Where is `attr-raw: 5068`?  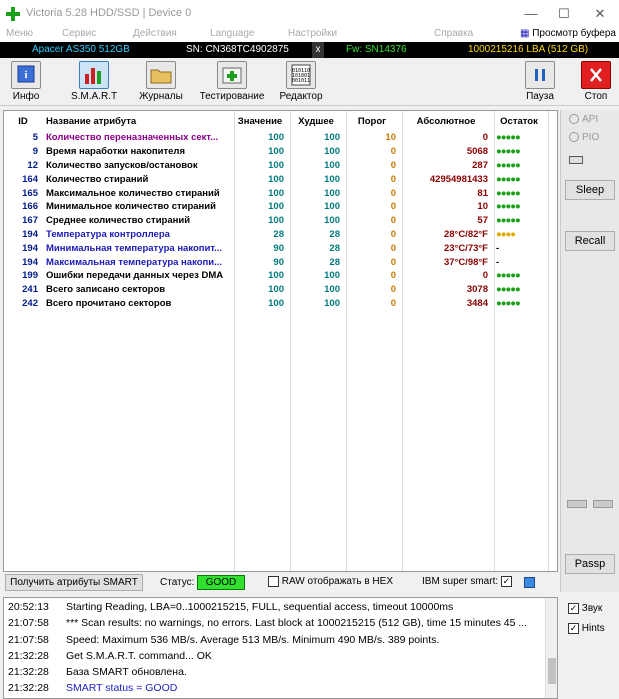 attr-raw: 5068 is located at coordinates (477, 152).